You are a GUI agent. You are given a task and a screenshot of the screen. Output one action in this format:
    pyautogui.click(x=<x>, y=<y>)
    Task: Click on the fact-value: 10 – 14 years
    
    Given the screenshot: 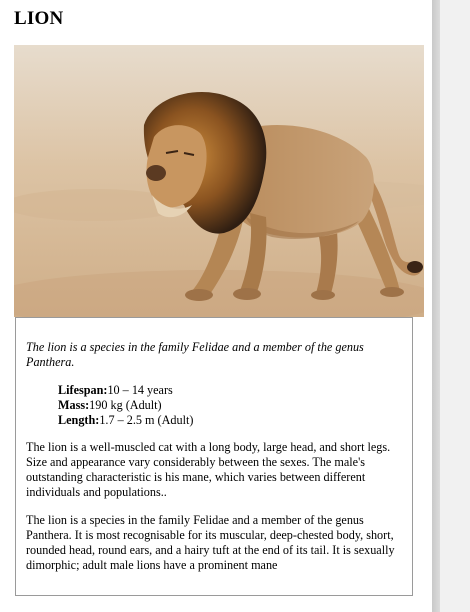 What is the action you would take?
    pyautogui.click(x=140, y=390)
    